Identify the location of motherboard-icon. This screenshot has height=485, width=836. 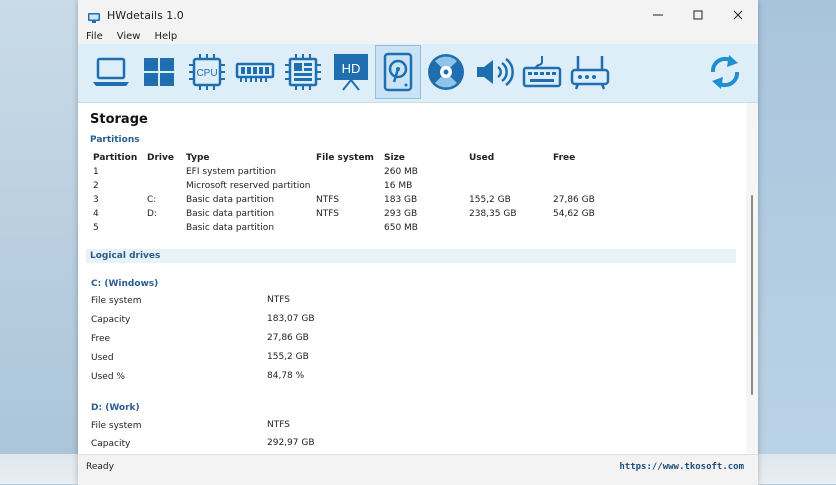
(303, 72).